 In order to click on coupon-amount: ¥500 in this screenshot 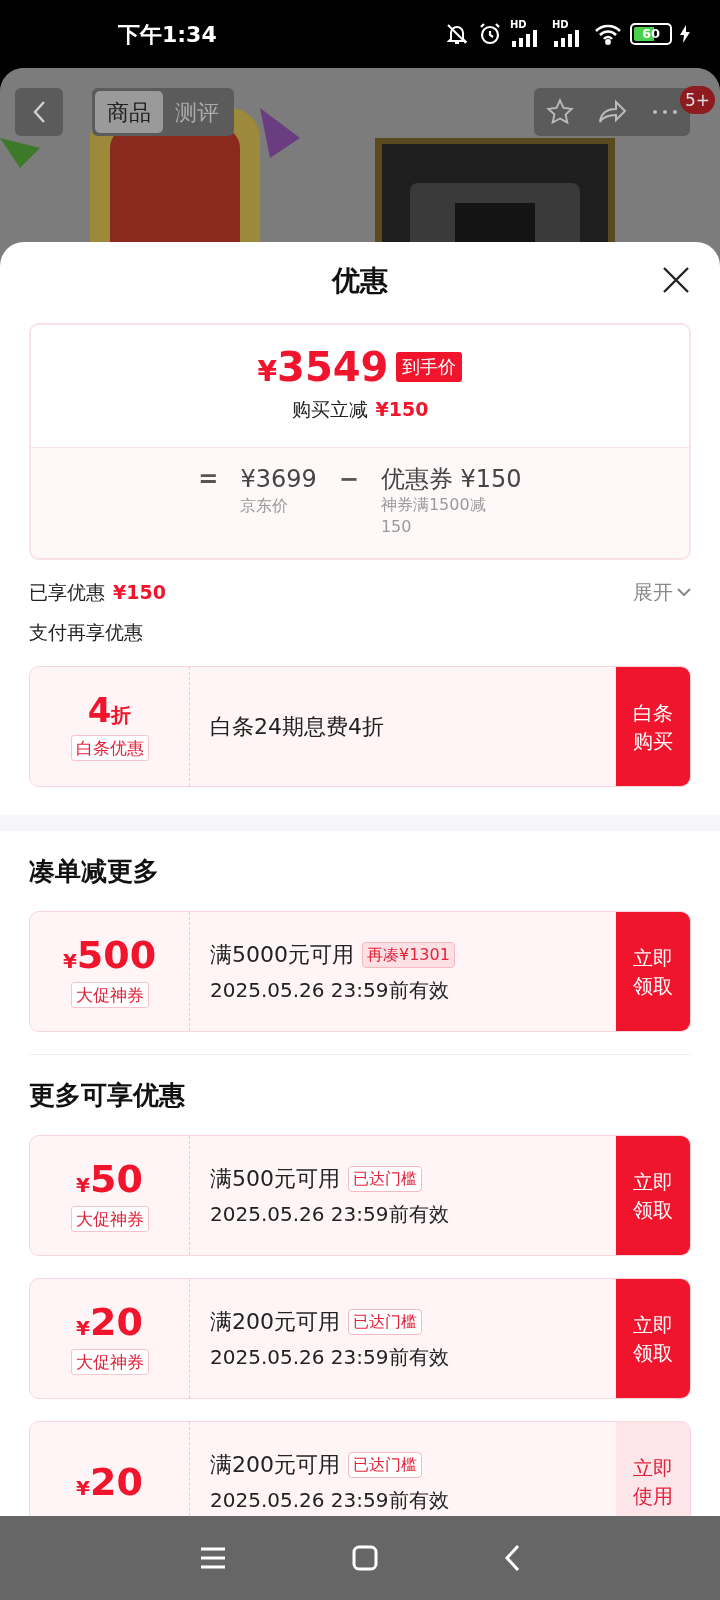, I will do `click(109, 954)`.